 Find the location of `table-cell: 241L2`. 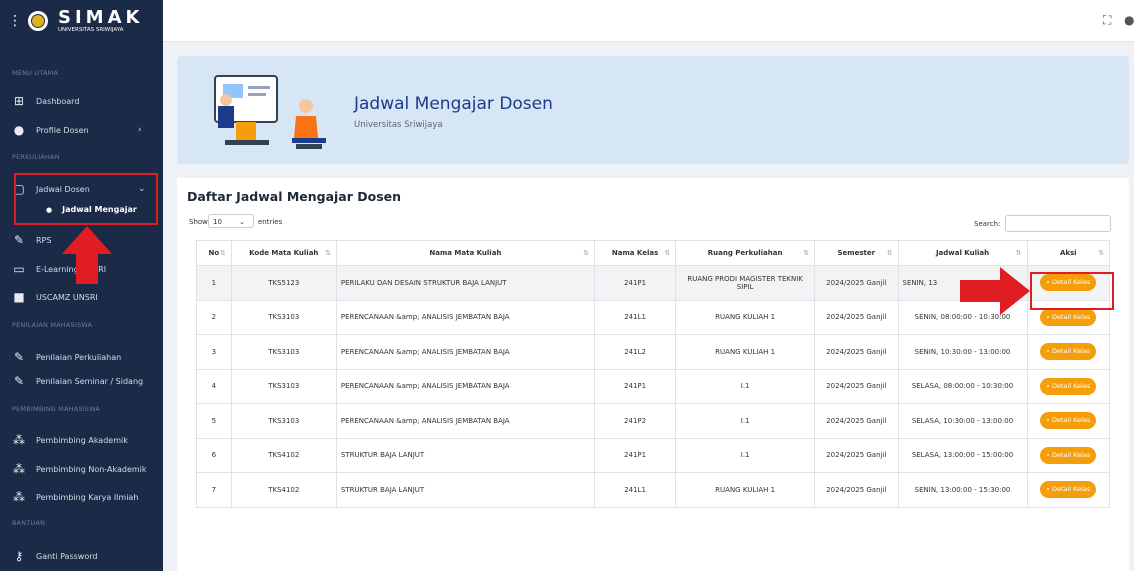

table-cell: 241L2 is located at coordinates (635, 352).